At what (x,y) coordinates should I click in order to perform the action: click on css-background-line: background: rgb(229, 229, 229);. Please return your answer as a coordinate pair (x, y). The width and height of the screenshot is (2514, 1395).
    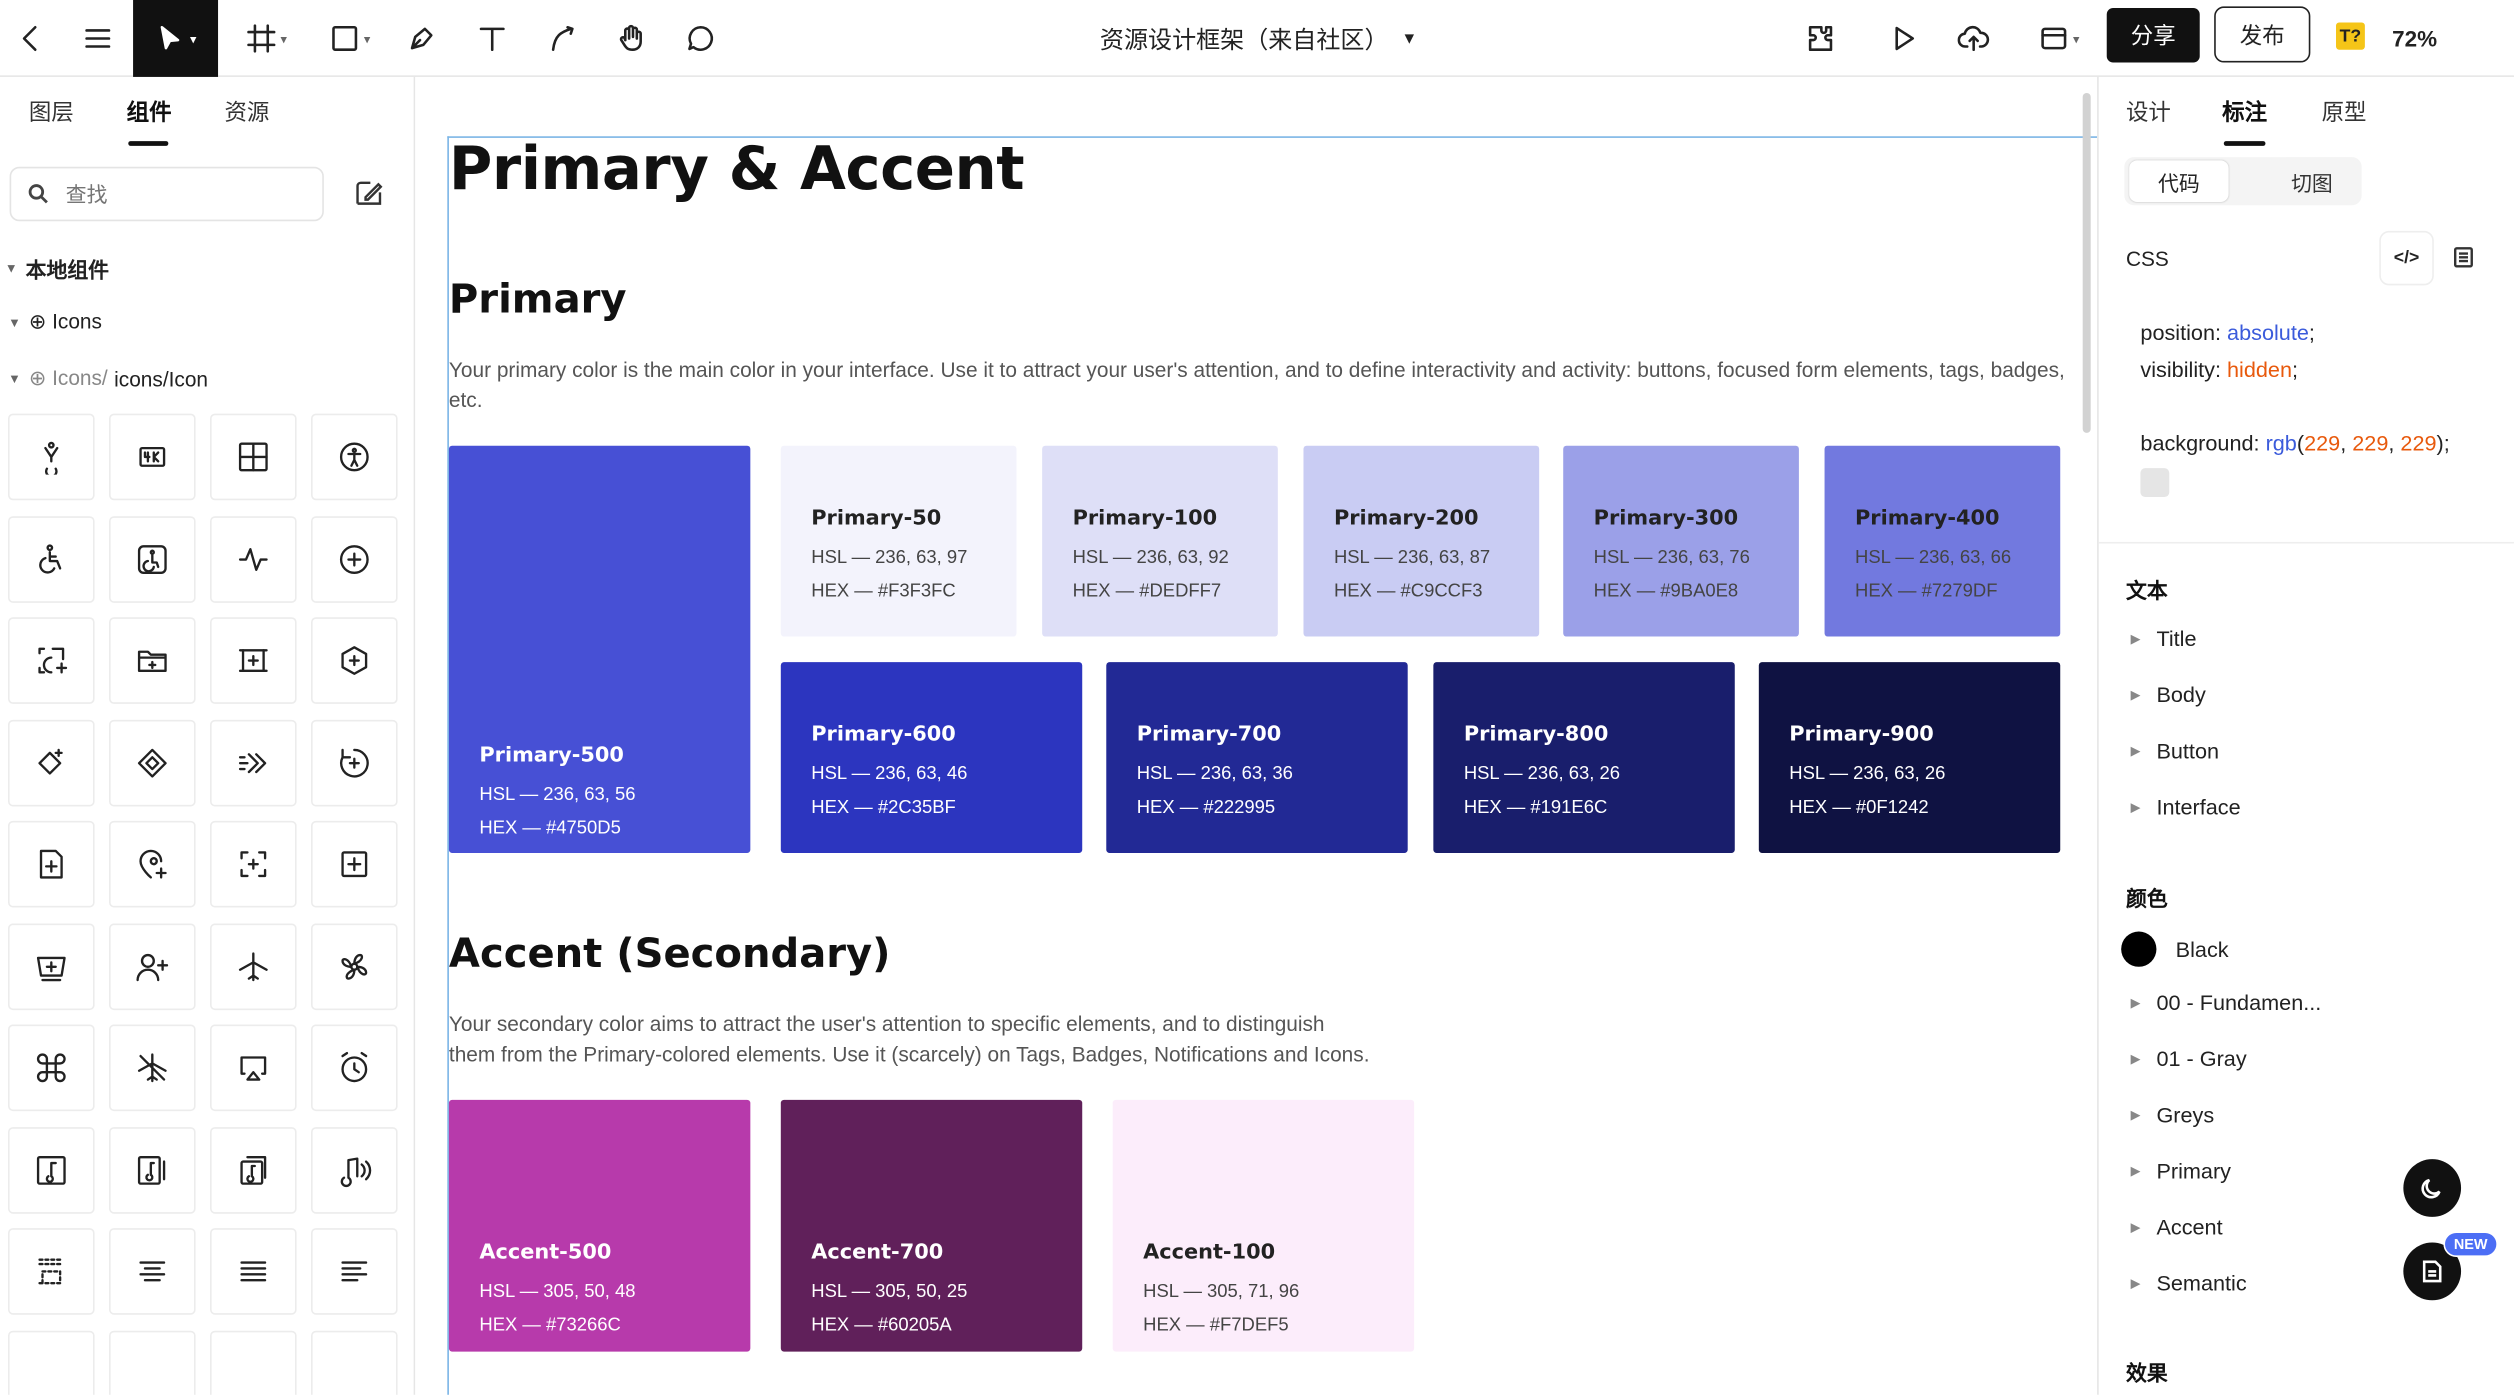
    Looking at the image, I should click on (2294, 443).